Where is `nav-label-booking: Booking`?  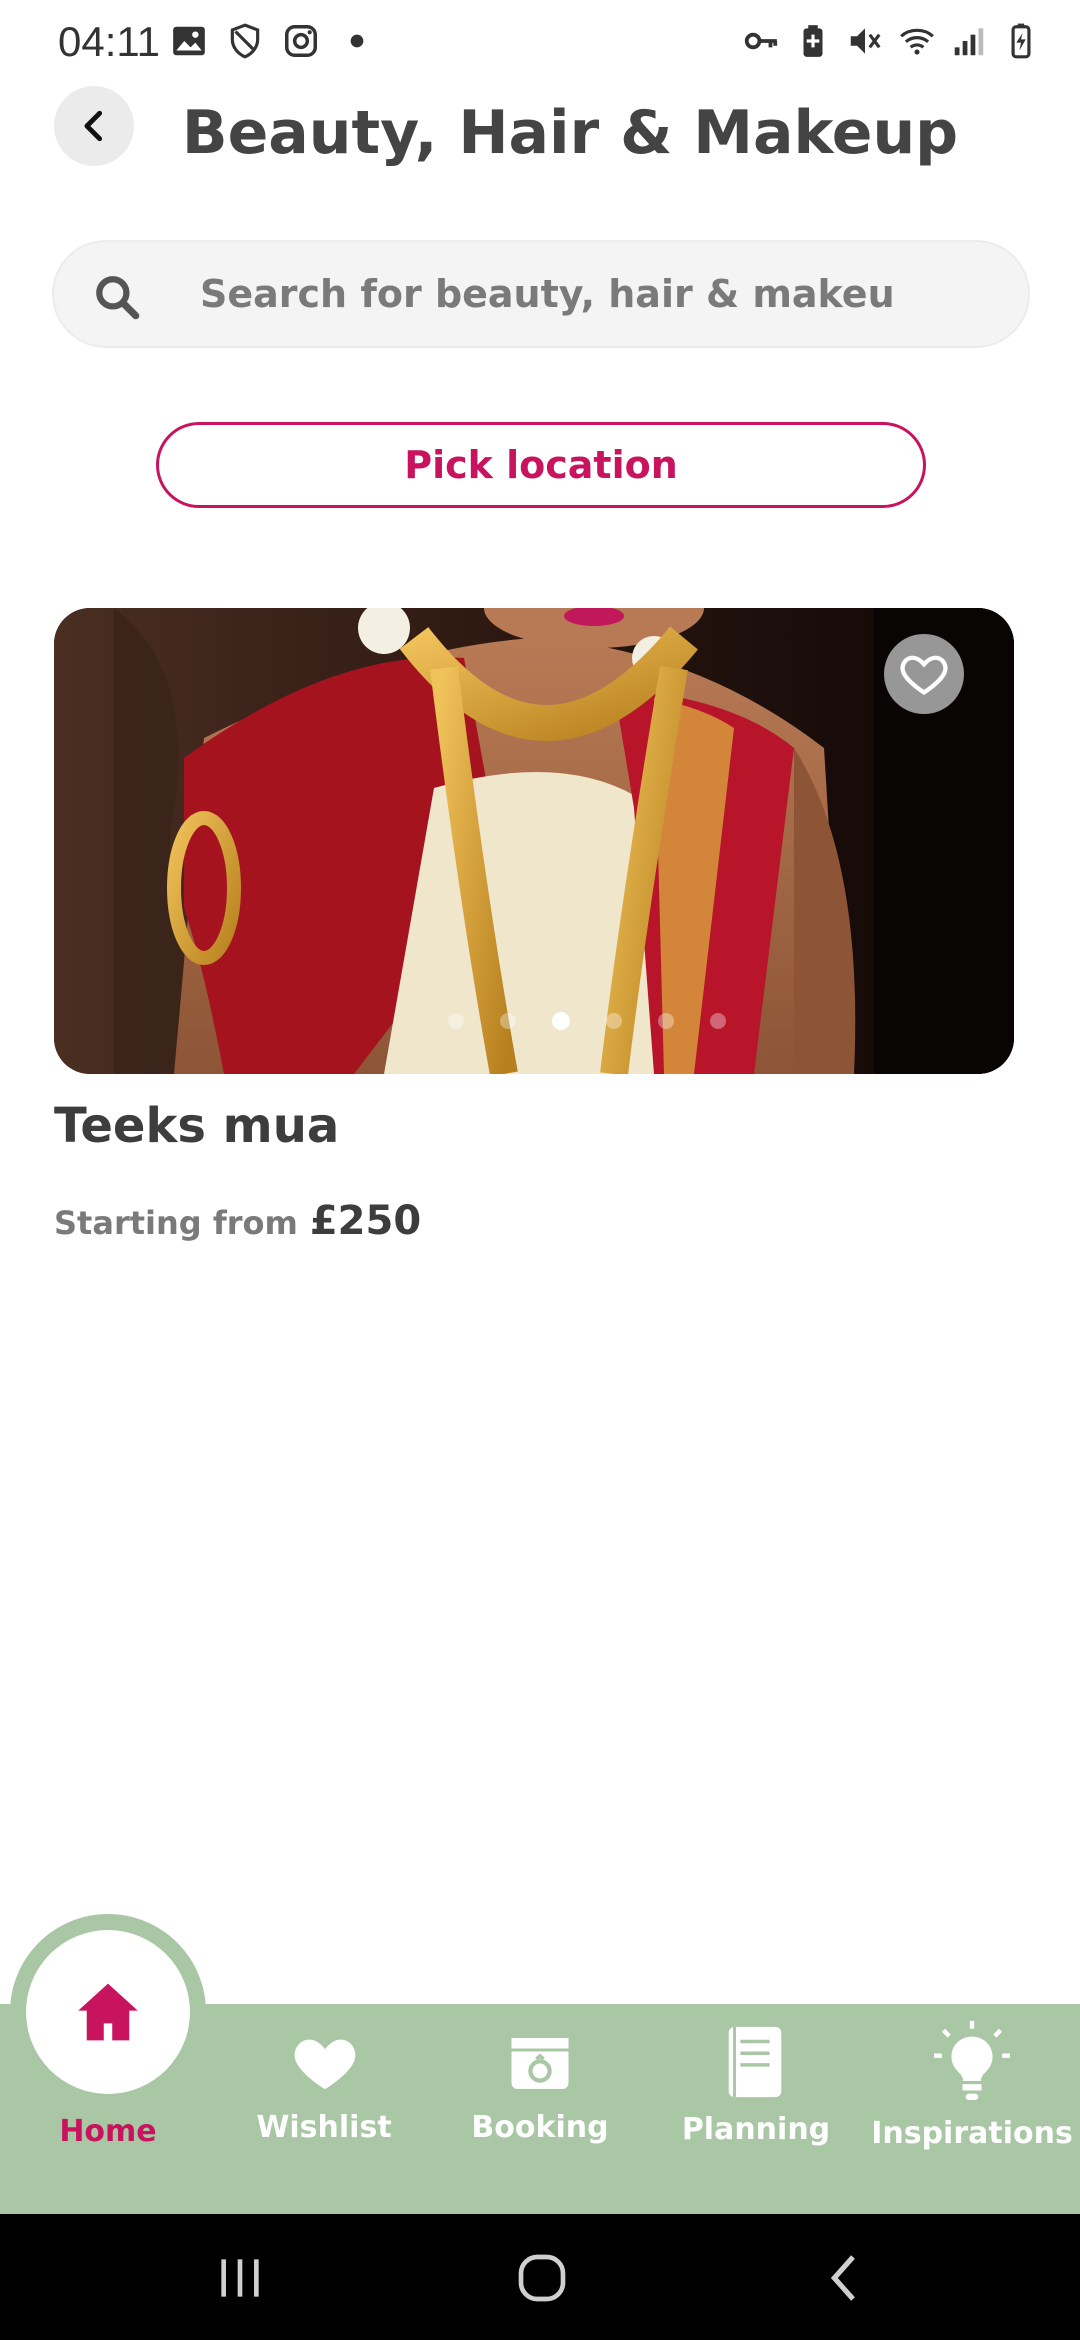 nav-label-booking: Booking is located at coordinates (540, 2127).